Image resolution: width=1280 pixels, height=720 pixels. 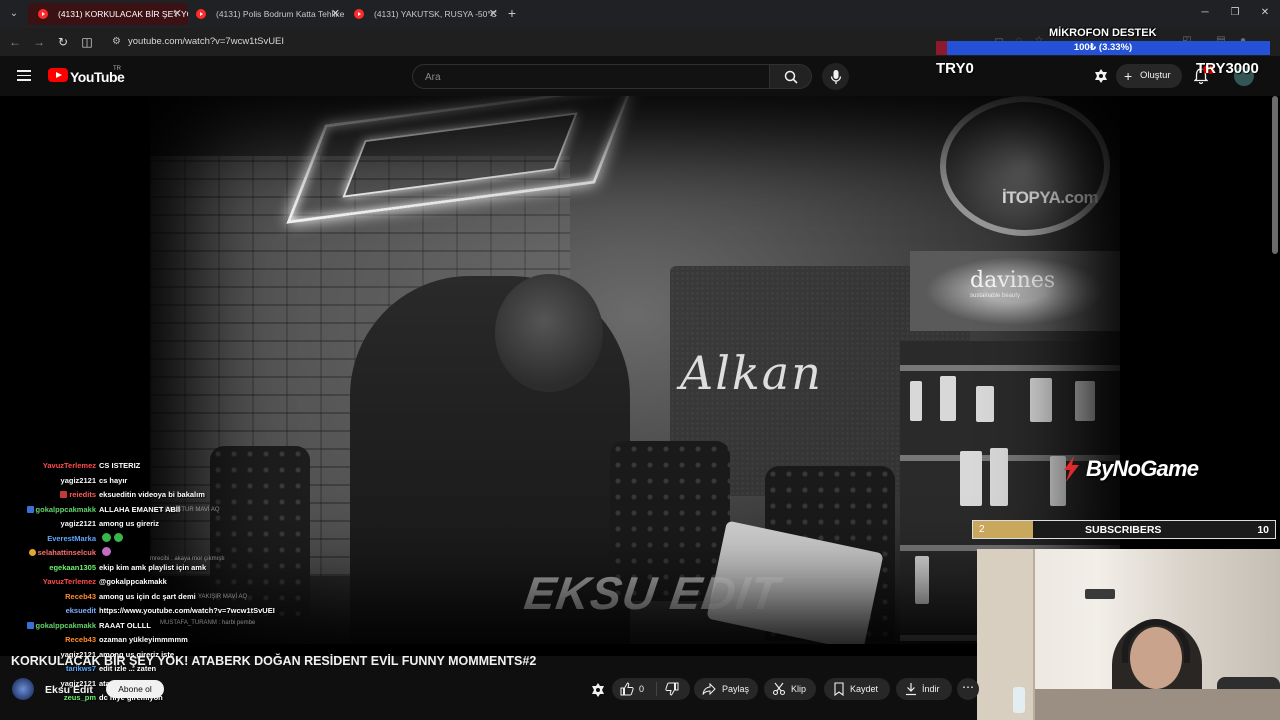 I want to click on clip-label: Klip, so click(x=799, y=689).